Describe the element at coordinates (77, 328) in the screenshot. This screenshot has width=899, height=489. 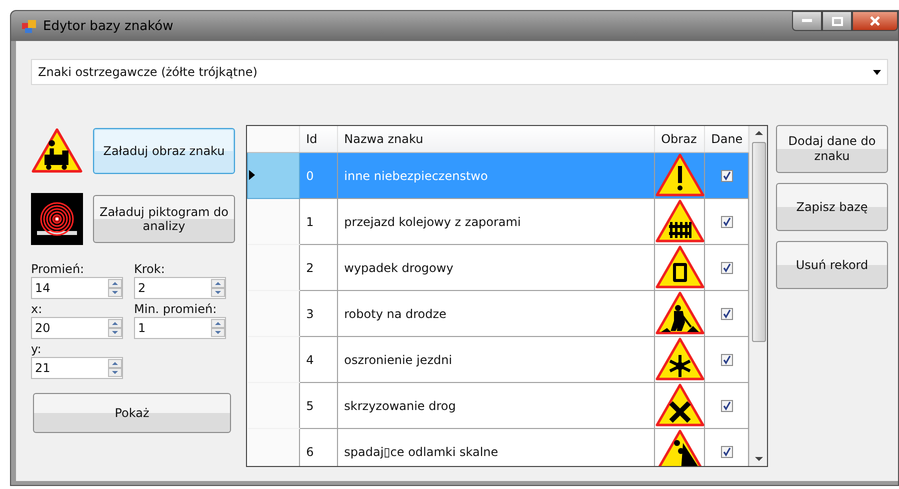
I see `number-field: 20` at that location.